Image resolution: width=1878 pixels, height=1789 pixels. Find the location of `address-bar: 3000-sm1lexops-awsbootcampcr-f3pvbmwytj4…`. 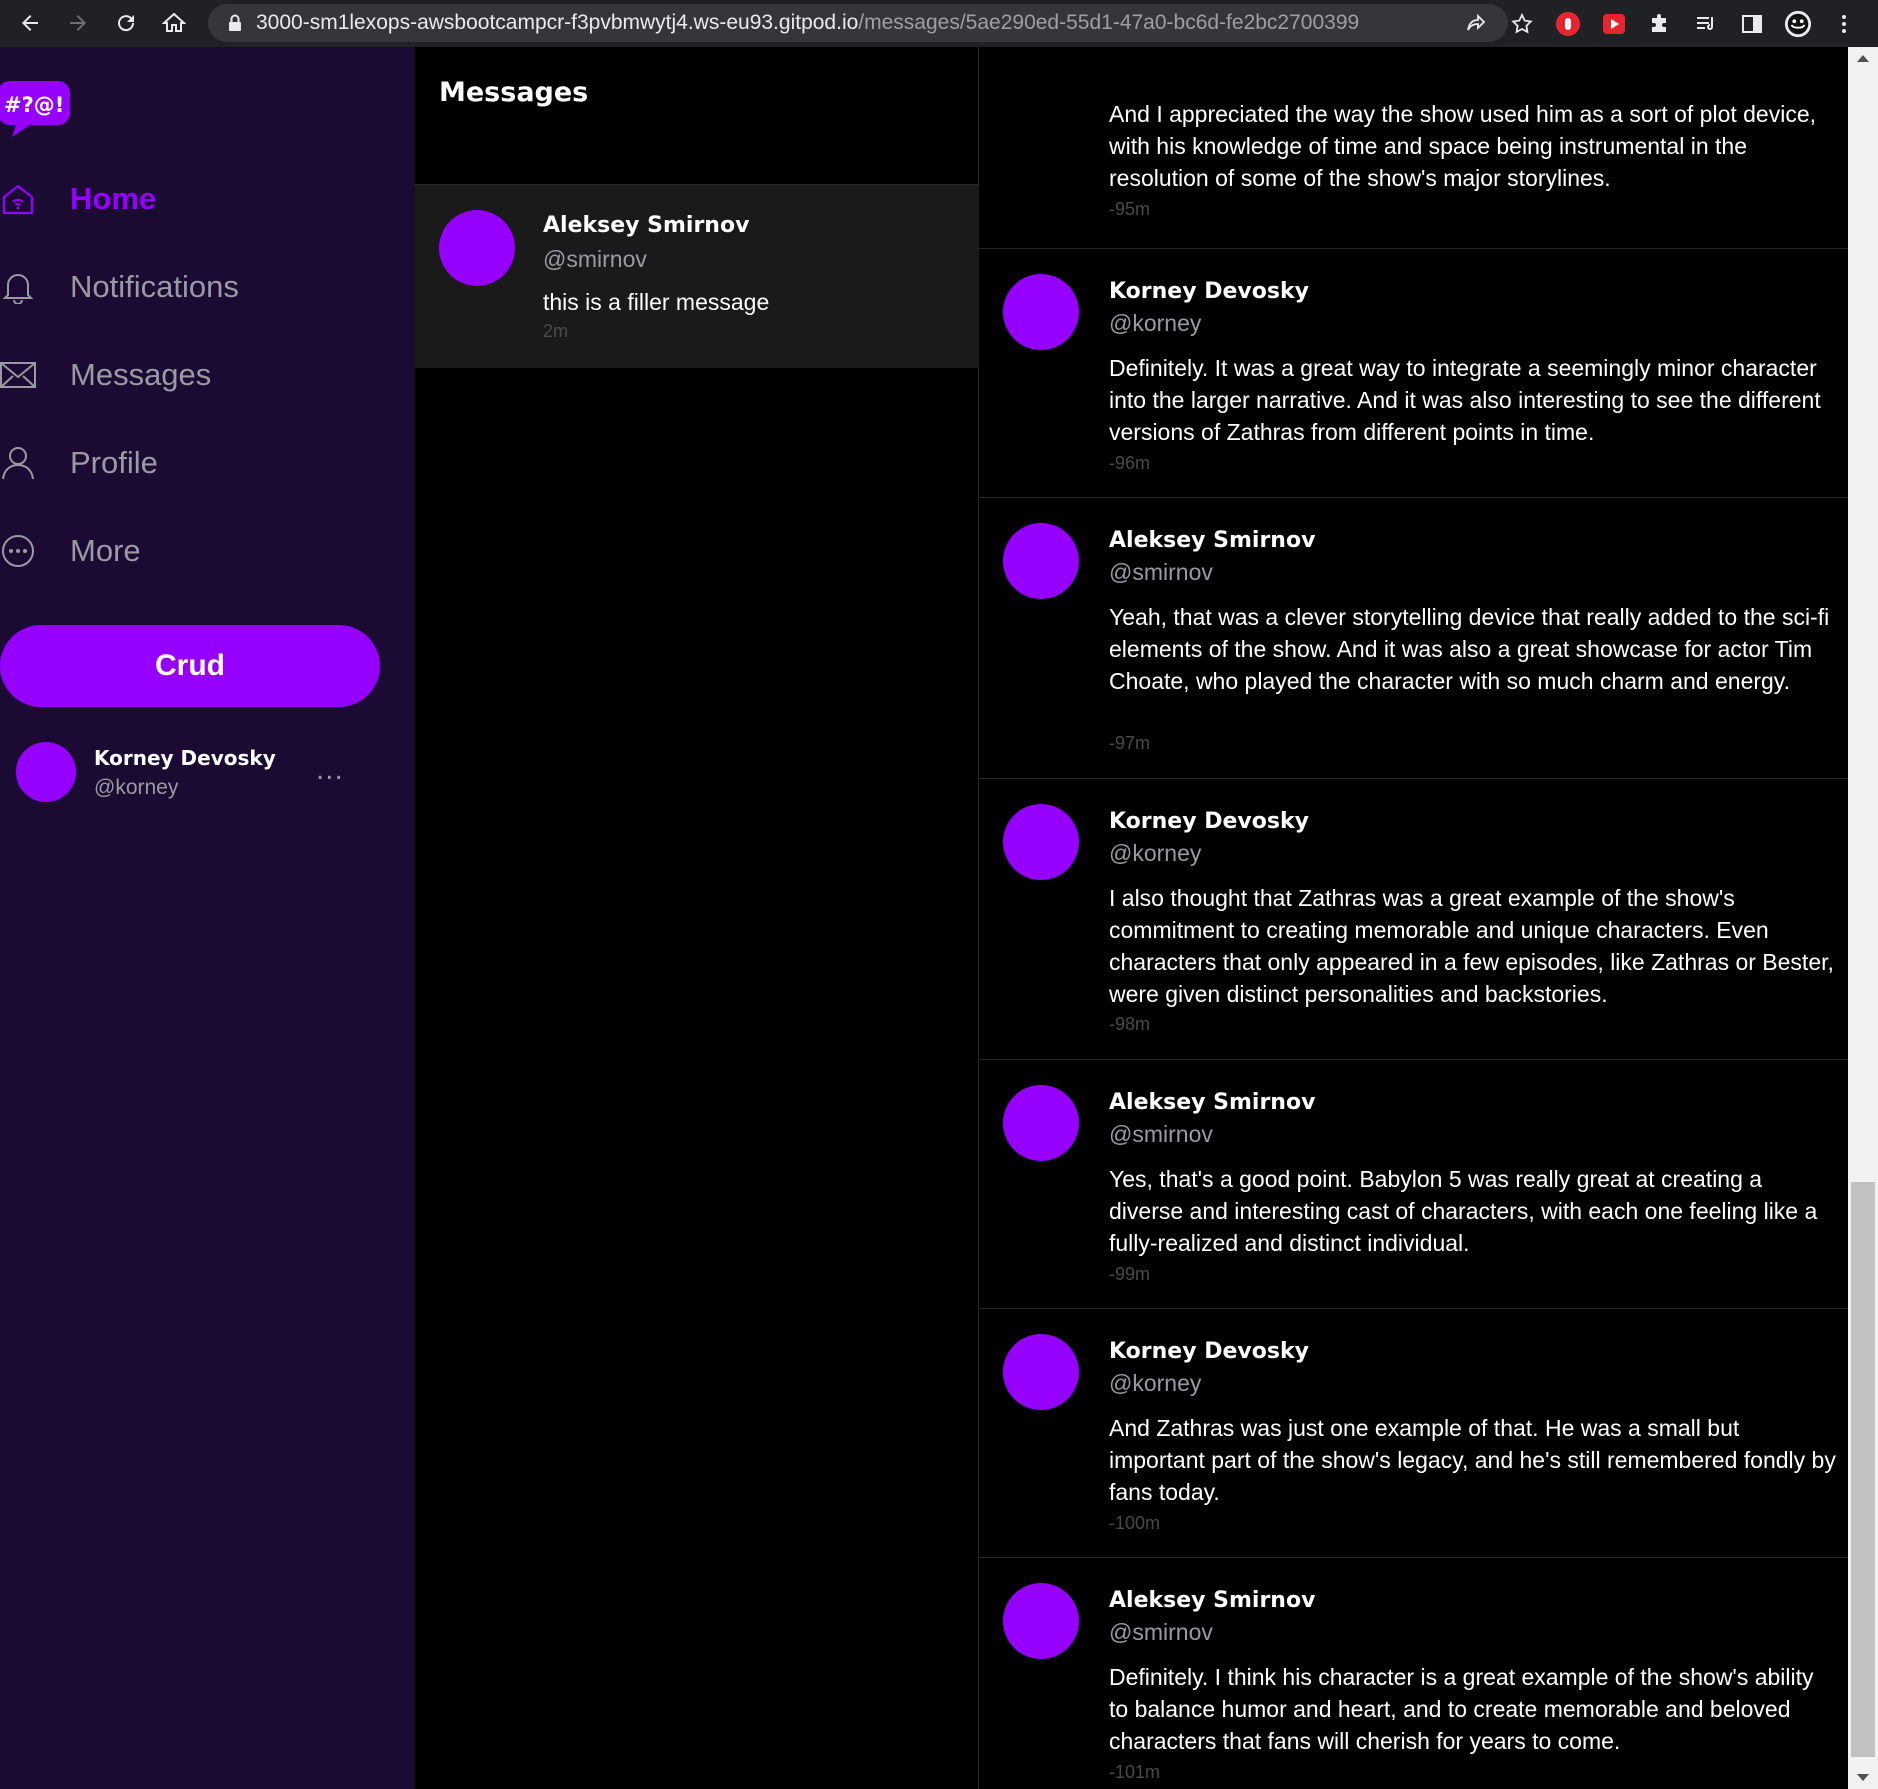

address-bar: 3000-sm1lexops-awsbootcampcr-f3pvbmwytj4… is located at coordinates (858, 23).